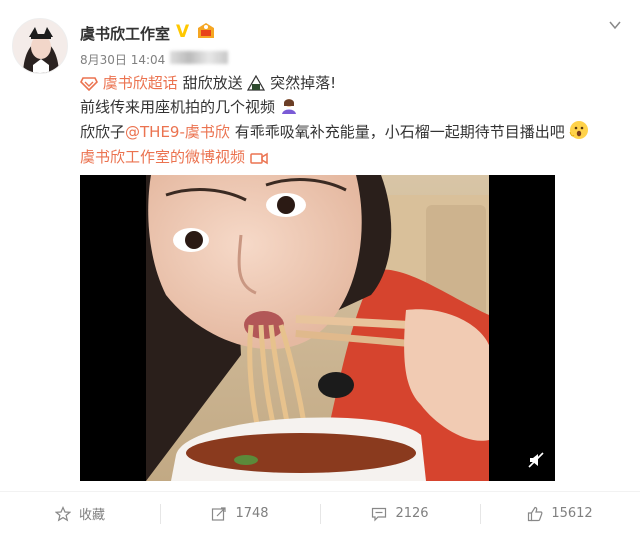  Describe the element at coordinates (91, 515) in the screenshot. I see `favorite-label: 收藏` at that location.